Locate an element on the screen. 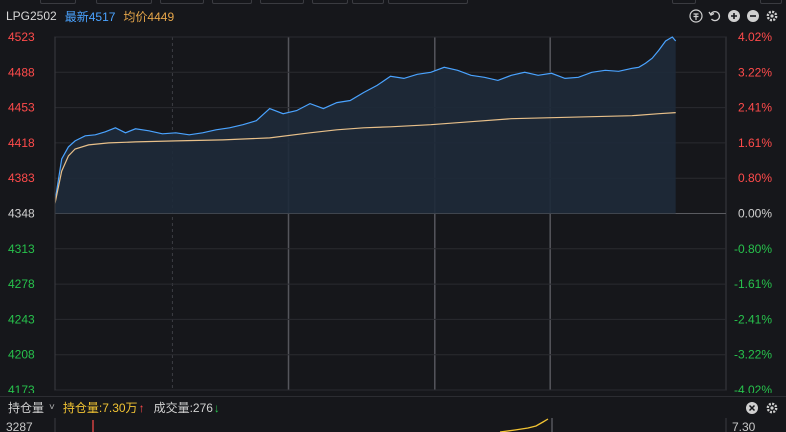 Image resolution: width=786 pixels, height=432 pixels. y-tick-label-left: 4208 is located at coordinates (21, 355).